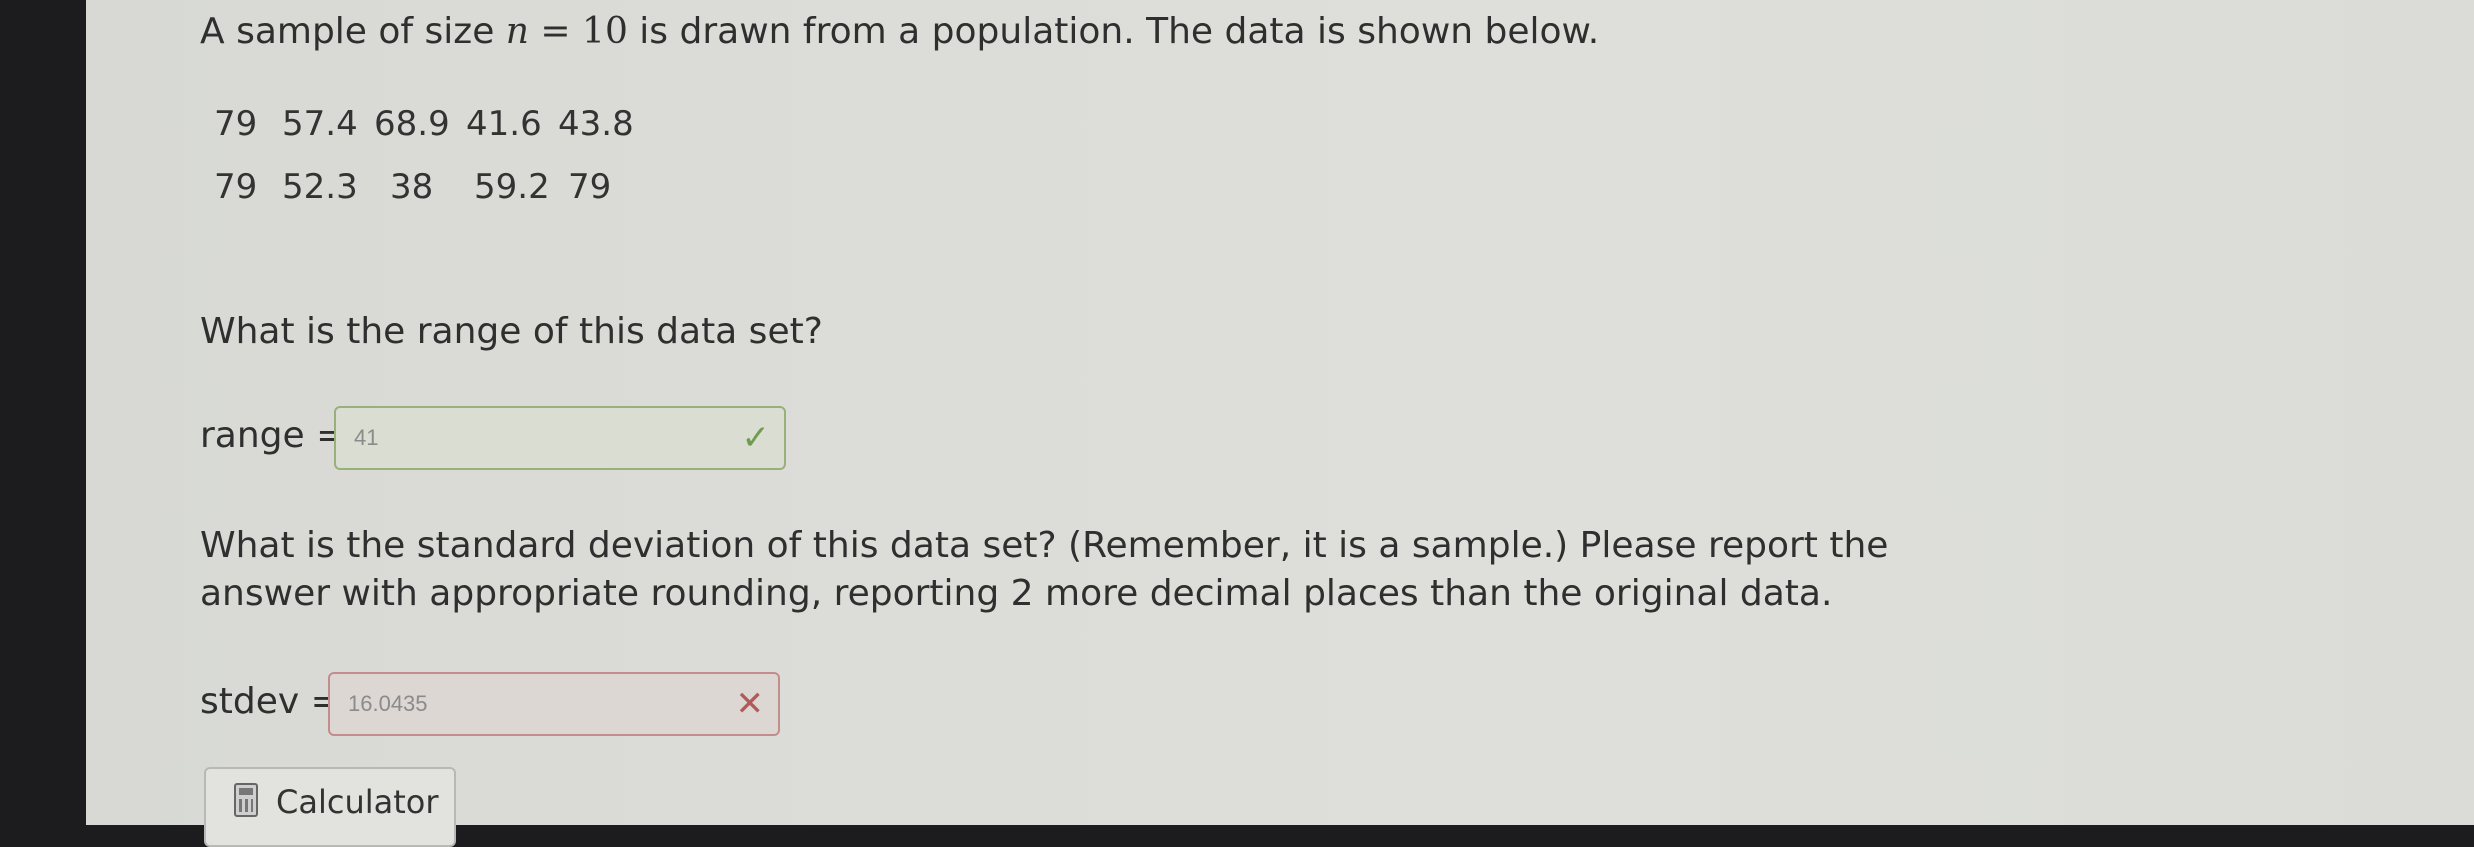 This screenshot has height=847, width=2474. Describe the element at coordinates (555, 31) in the screenshot. I see `equals-sign: =` at that location.